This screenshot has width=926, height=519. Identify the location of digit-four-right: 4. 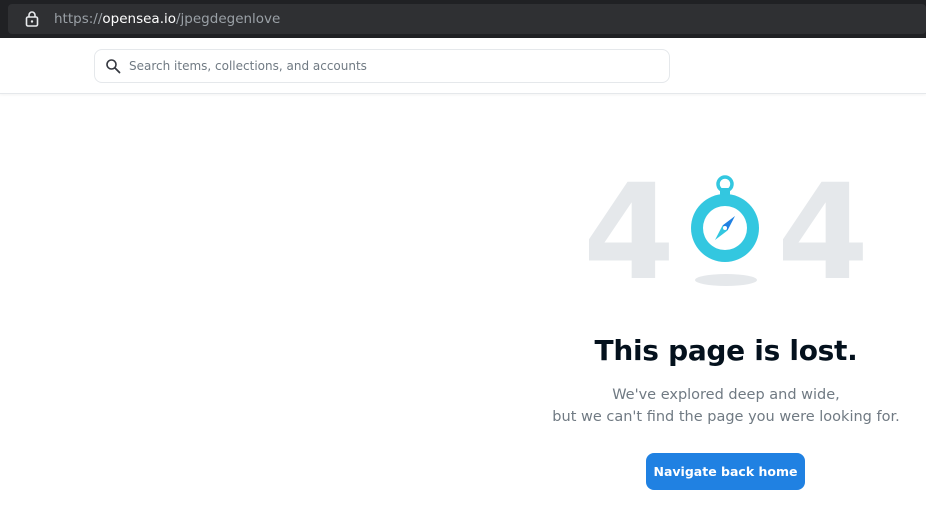
(823, 230).